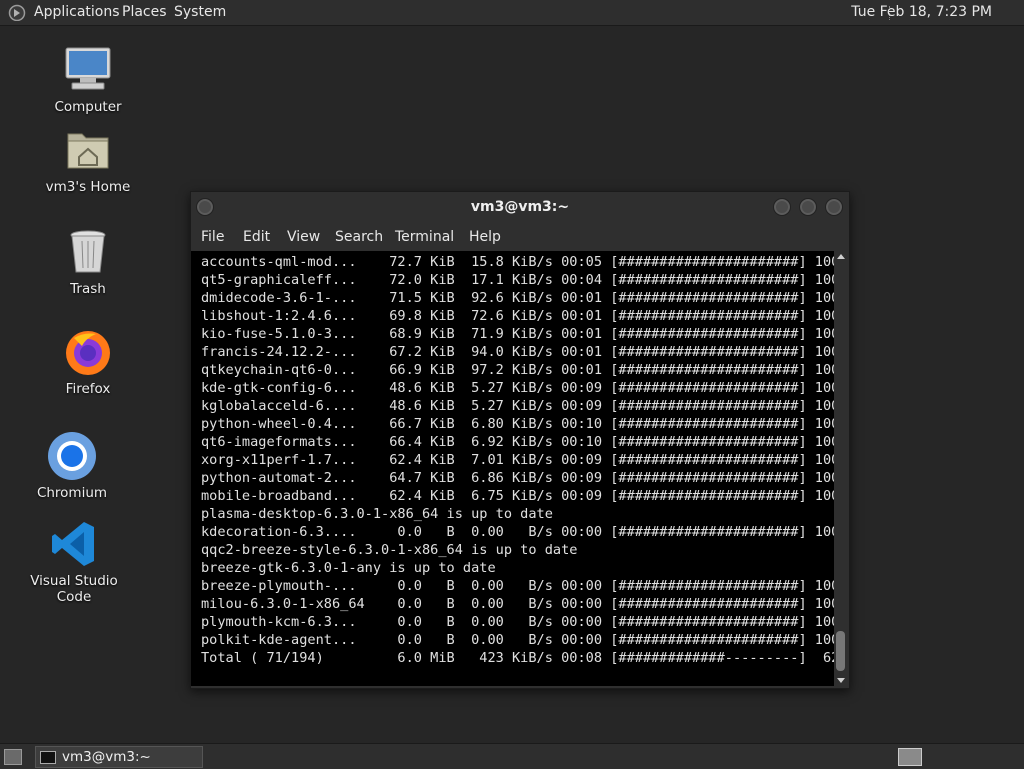 This screenshot has height=769, width=1024. Describe the element at coordinates (88, 107) in the screenshot. I see `desktop-icon-label: Computer` at that location.